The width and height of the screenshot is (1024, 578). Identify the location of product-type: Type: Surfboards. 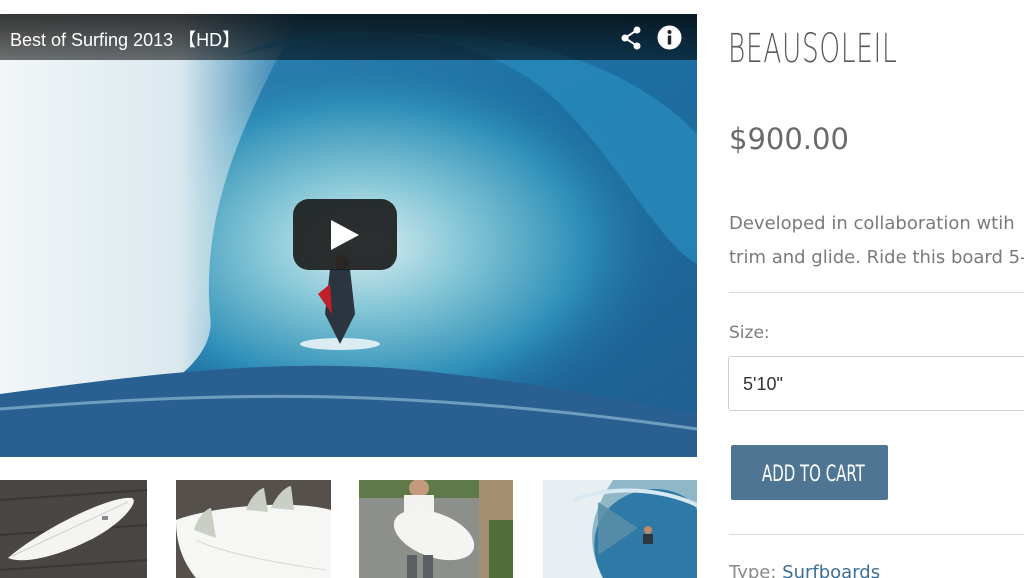
(804, 570).